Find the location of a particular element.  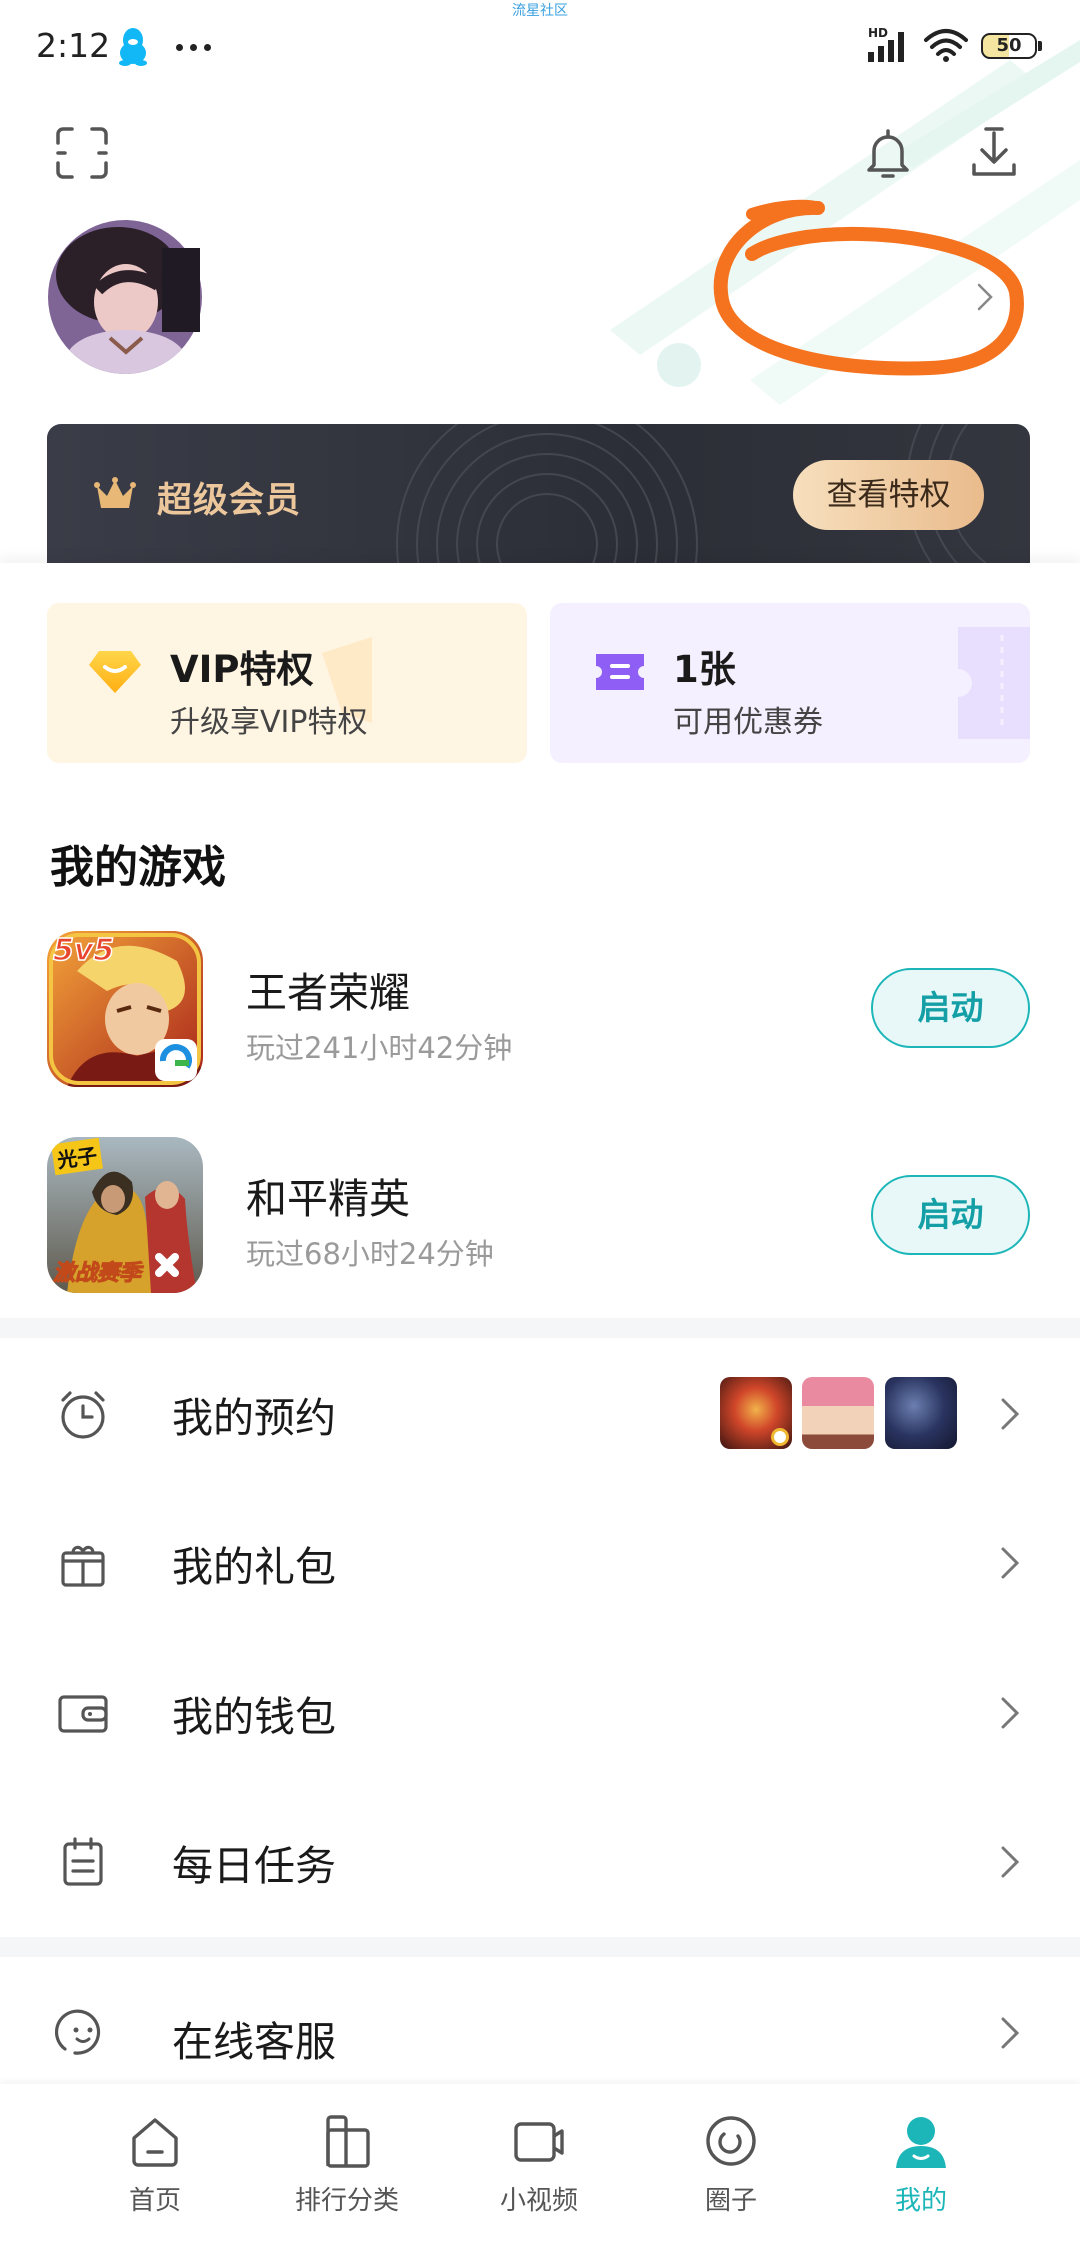

bottom-navigation: 首页 排行分类 小视频 圈子 我的 is located at coordinates (540, 2166).